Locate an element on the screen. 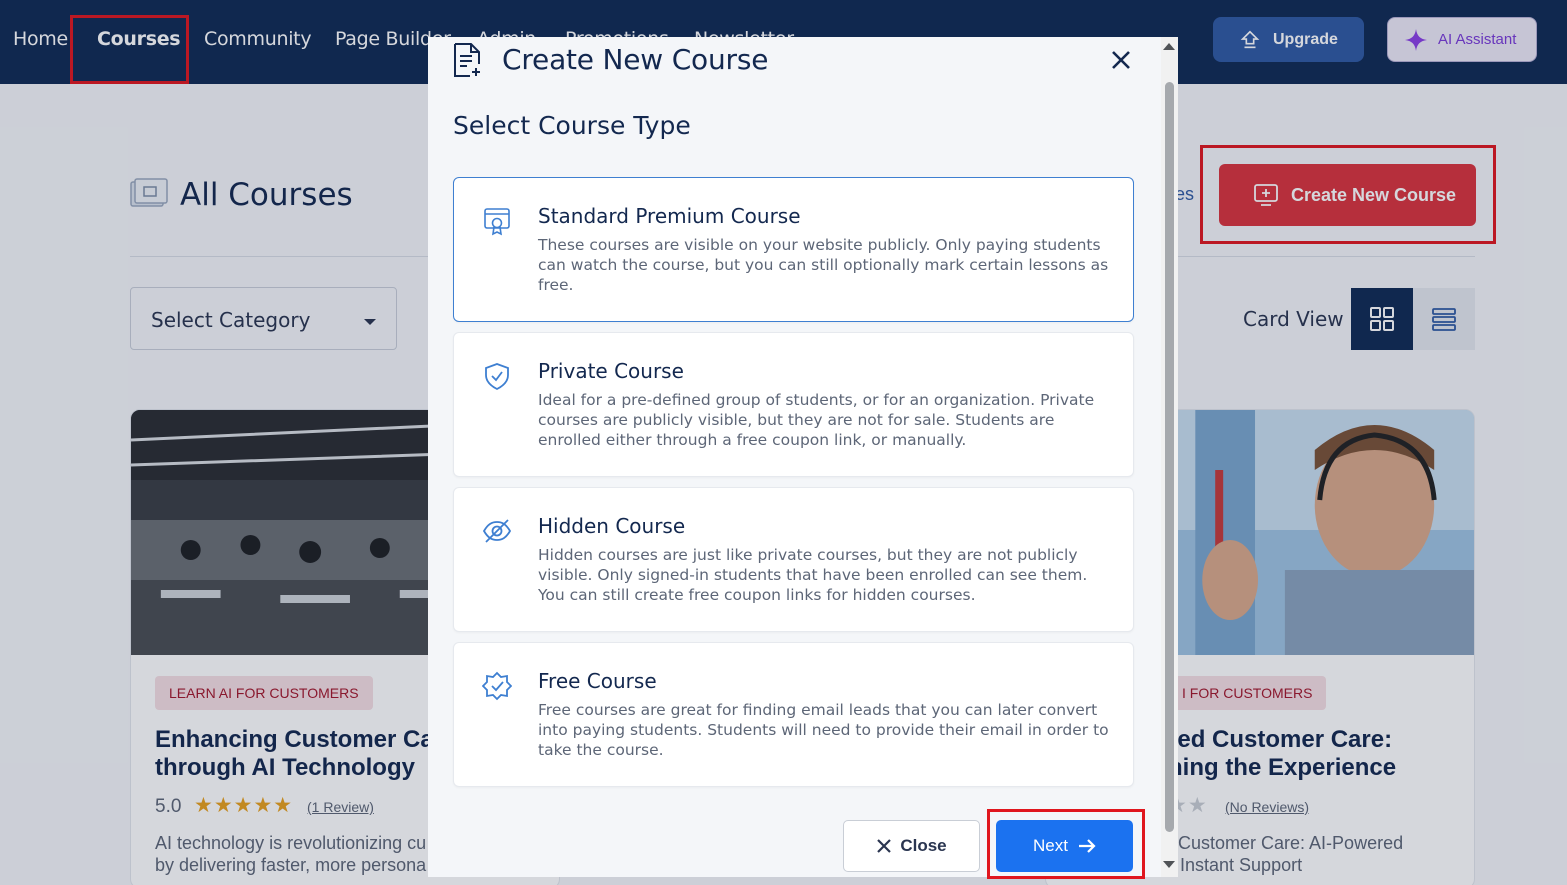  scrollbar-thumb is located at coordinates (1169, 457).